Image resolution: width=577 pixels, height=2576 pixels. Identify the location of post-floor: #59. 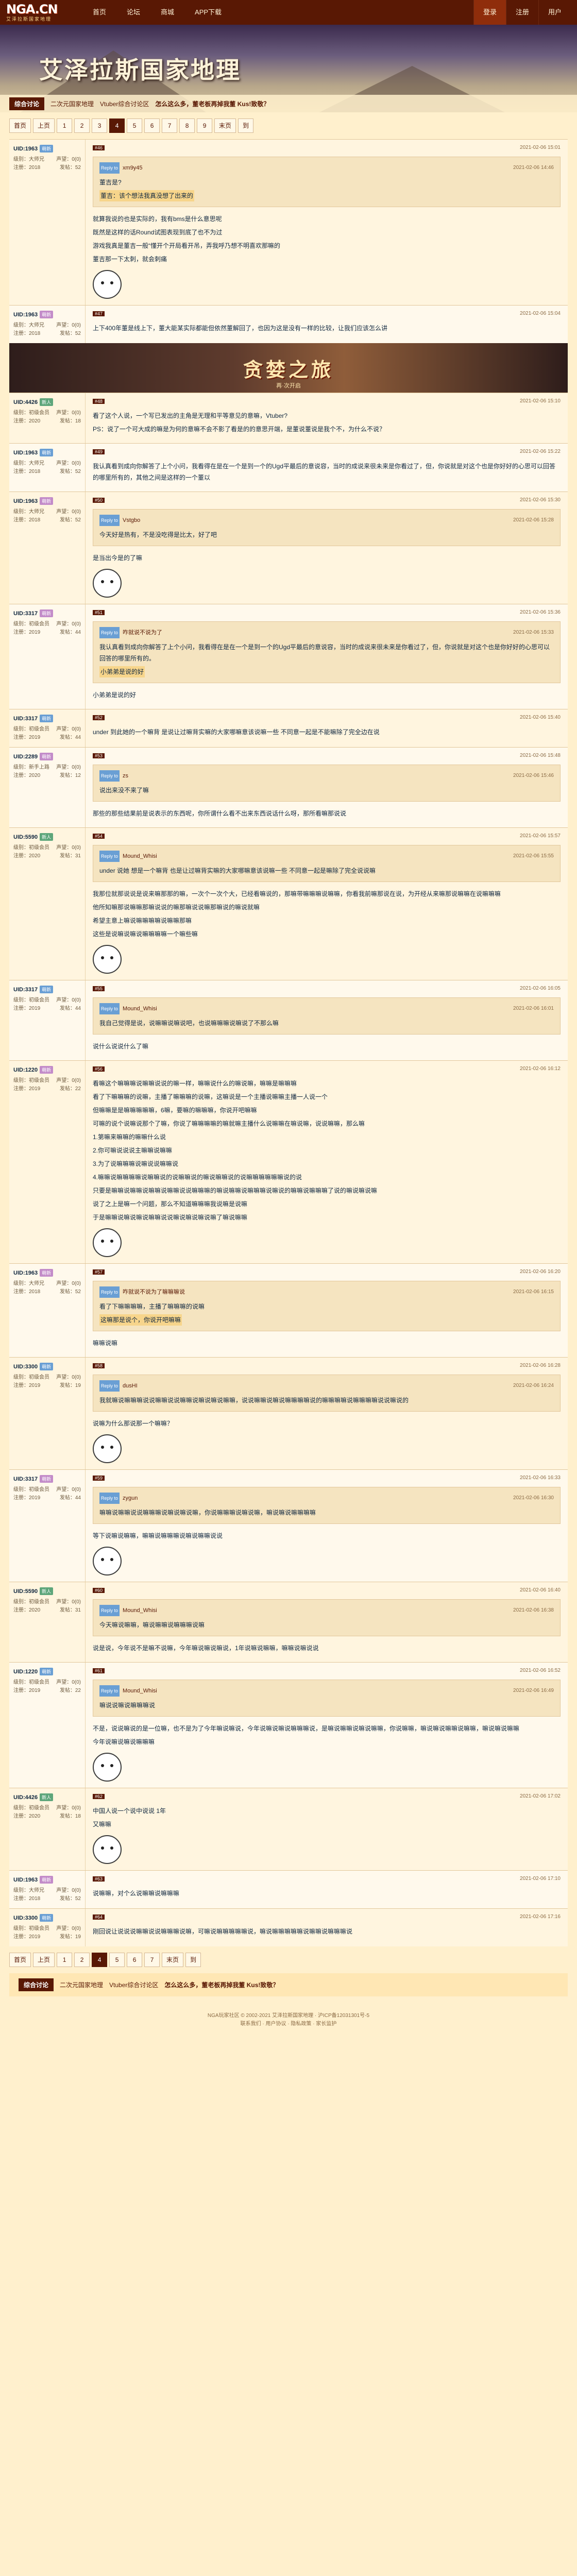
(99, 1478).